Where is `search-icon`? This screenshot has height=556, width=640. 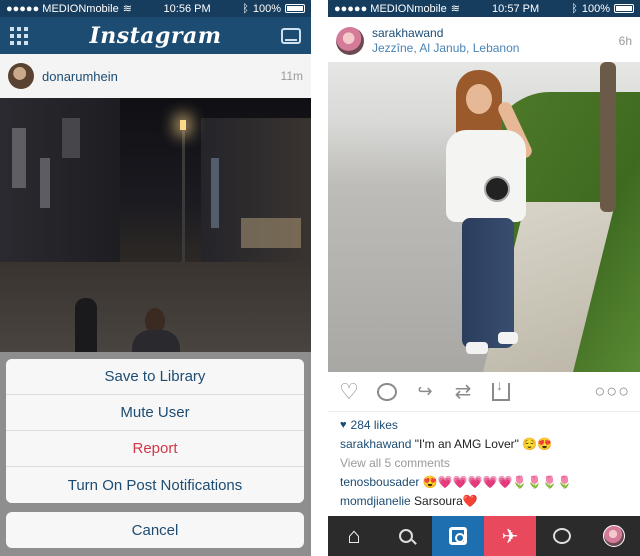 search-icon is located at coordinates (406, 536).